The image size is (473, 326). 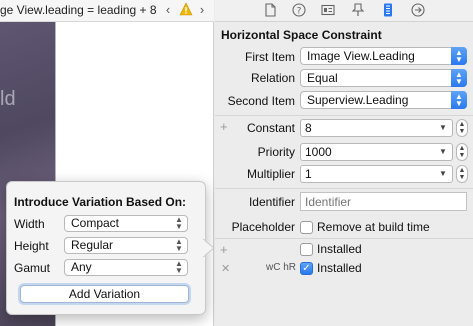 What do you see at coordinates (8, 99) in the screenshot?
I see `image-view-text: ld` at bounding box center [8, 99].